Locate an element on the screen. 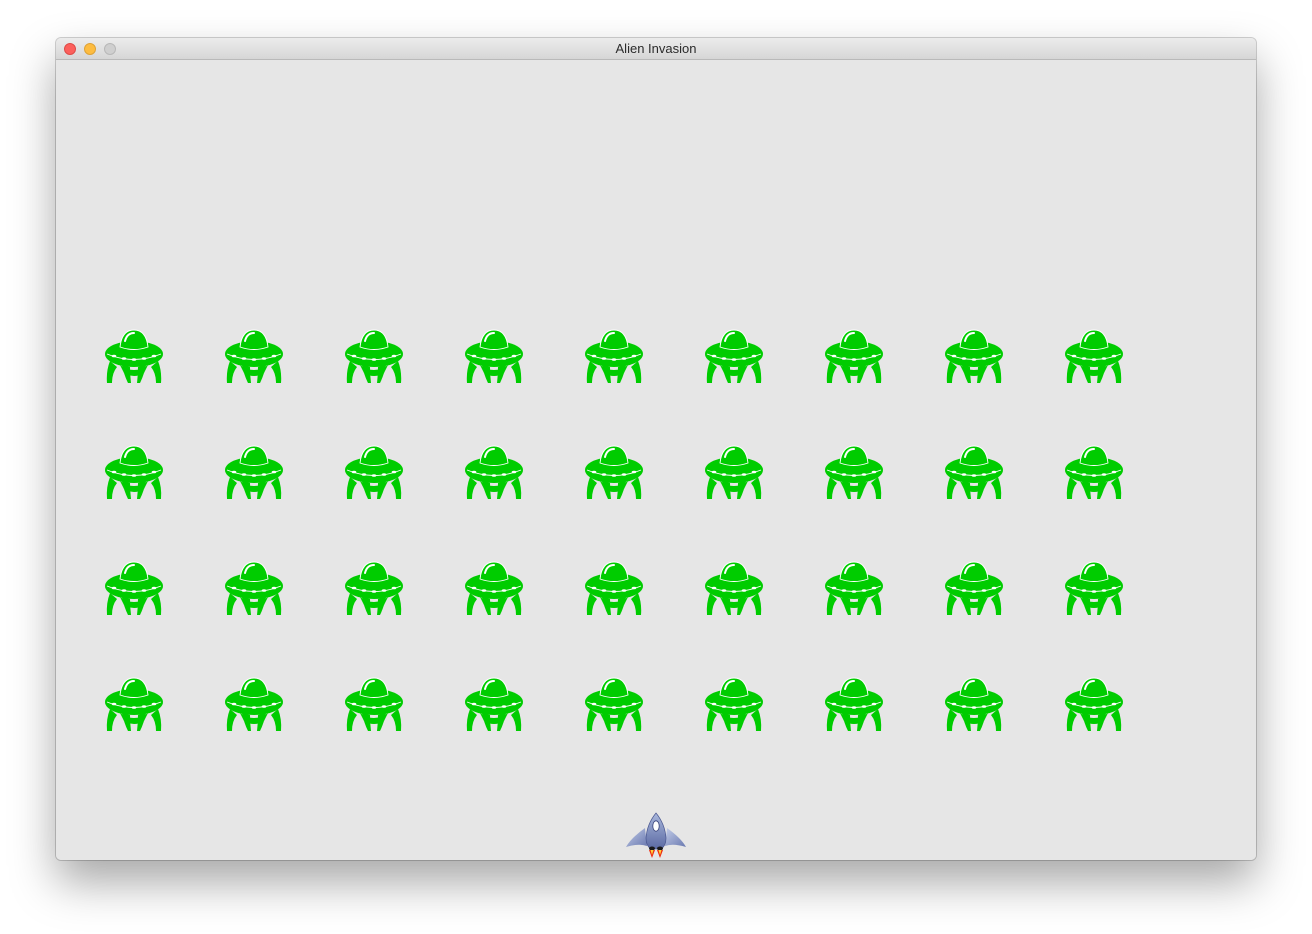 This screenshot has width=1312, height=934. title-bar: Alien Invasion is located at coordinates (656, 49).